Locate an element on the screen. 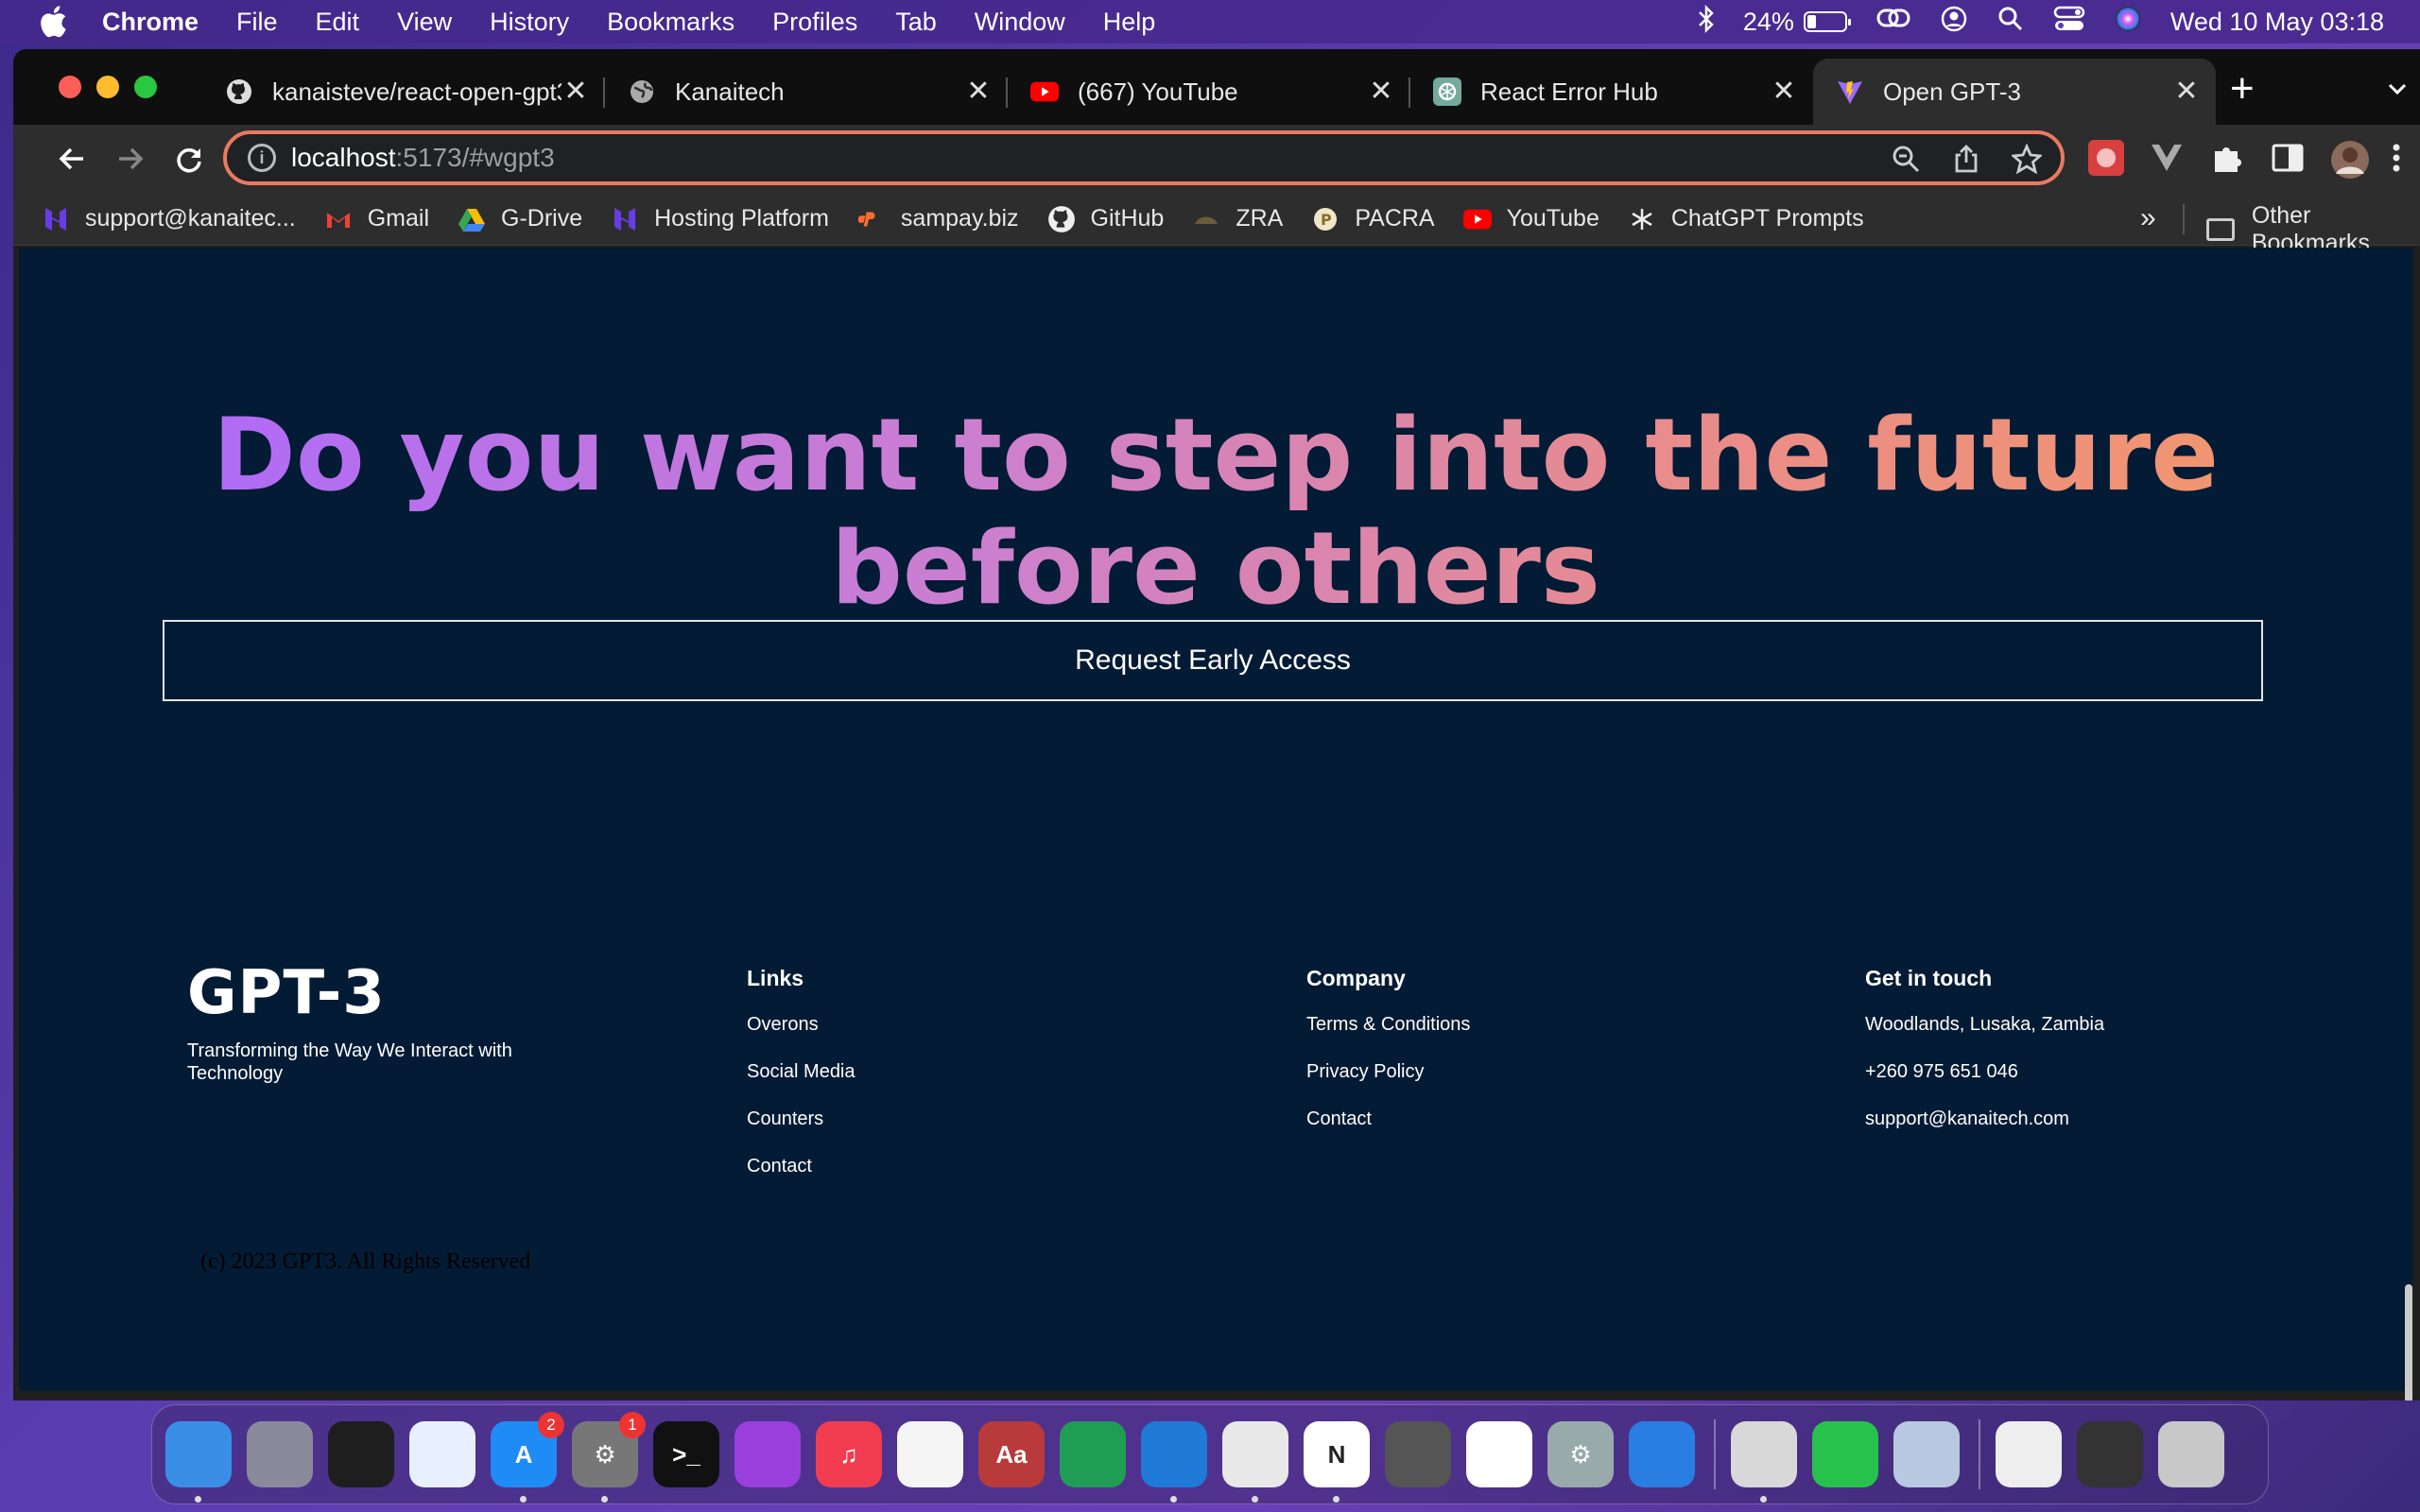  menu-edit: Edit is located at coordinates (338, 22).